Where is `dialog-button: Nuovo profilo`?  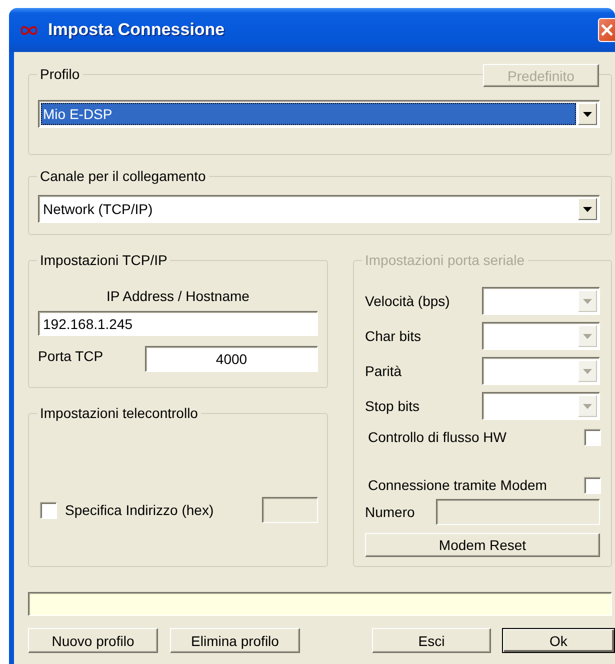
dialog-button: Nuovo profilo is located at coordinates (93, 640).